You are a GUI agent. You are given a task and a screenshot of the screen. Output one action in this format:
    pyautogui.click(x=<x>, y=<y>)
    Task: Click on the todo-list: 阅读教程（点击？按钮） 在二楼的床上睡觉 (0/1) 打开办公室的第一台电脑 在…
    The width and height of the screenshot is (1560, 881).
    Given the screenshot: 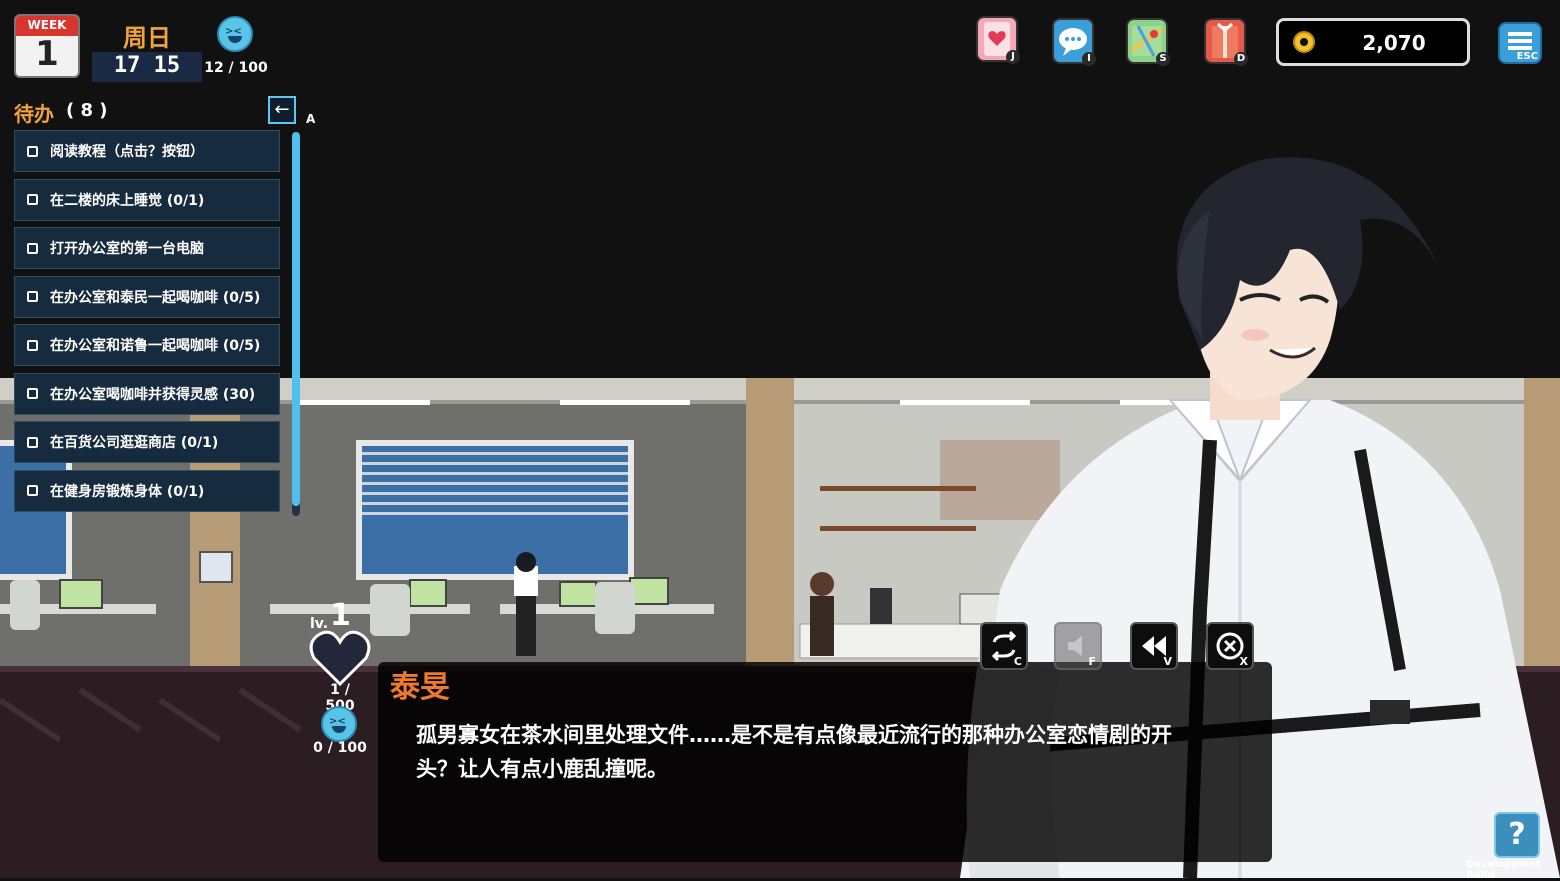 What is the action you would take?
    pyautogui.click(x=148, y=324)
    